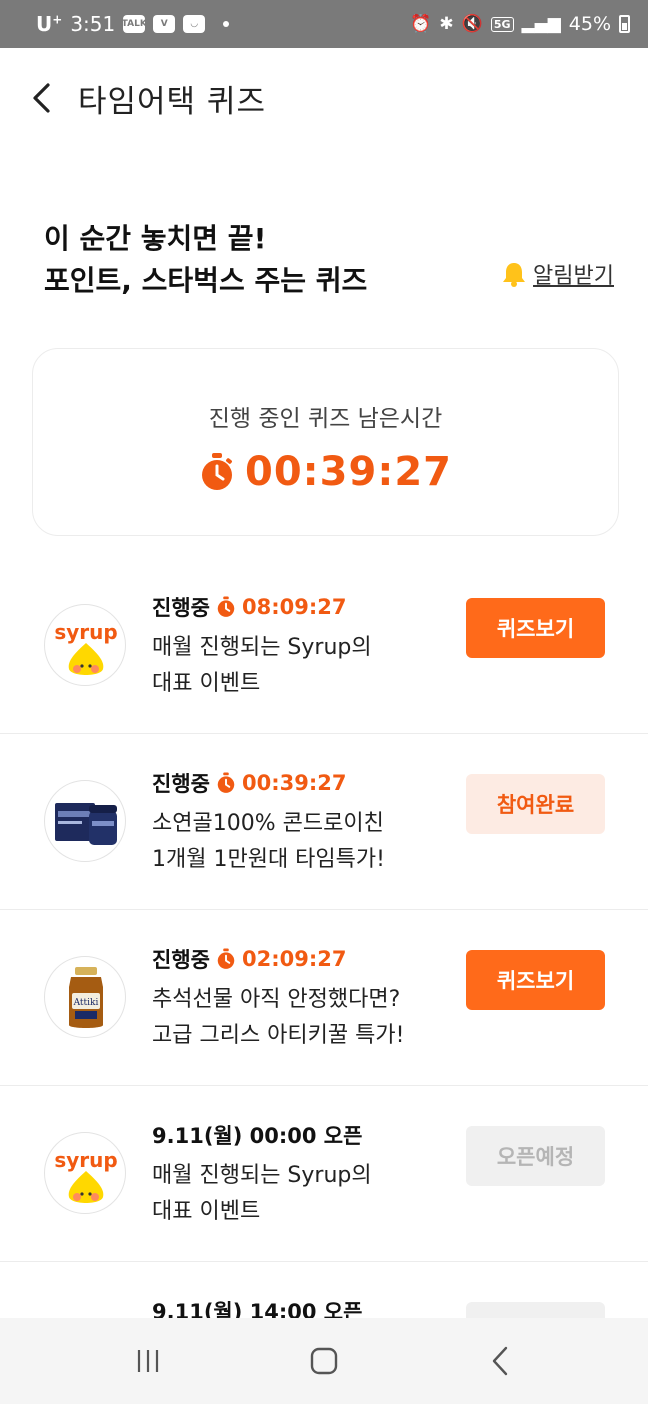  Describe the element at coordinates (324, 24) in the screenshot. I see `status-bar: U+ 3:51 TALK V ◡ ⏰ ✱ 🔇 5G ▂▄▆ 45%` at that location.